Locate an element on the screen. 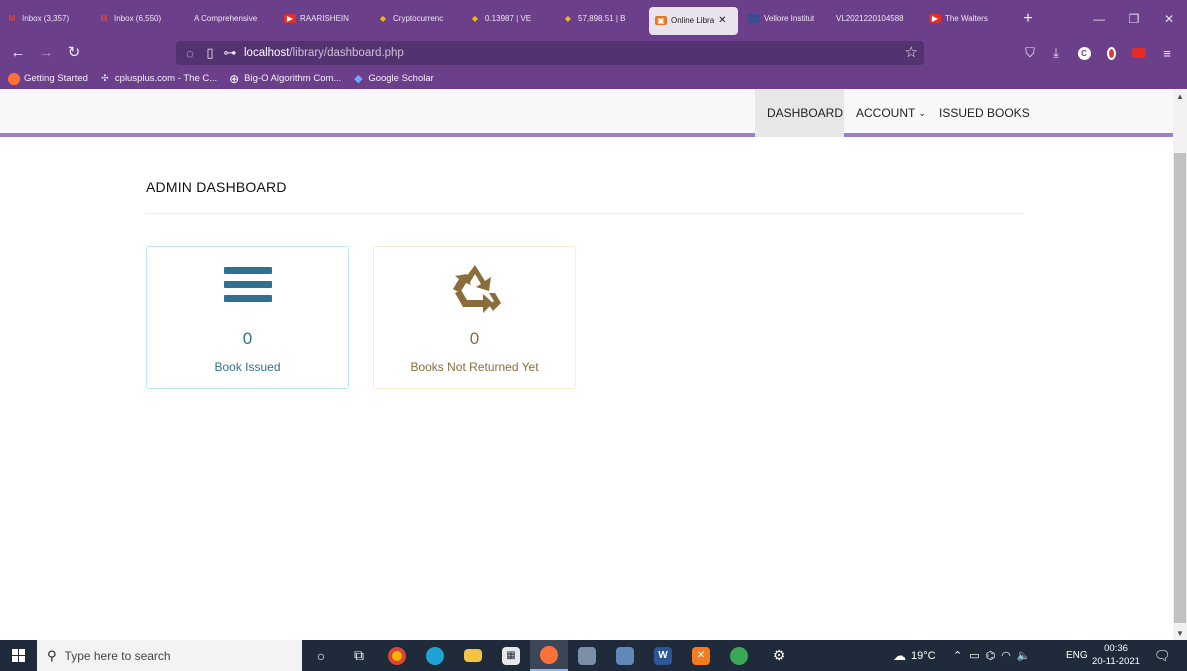 Image resolution: width=1187 pixels, height=671 pixels. pocket-icon: ⛉ is located at coordinates (1030, 53).